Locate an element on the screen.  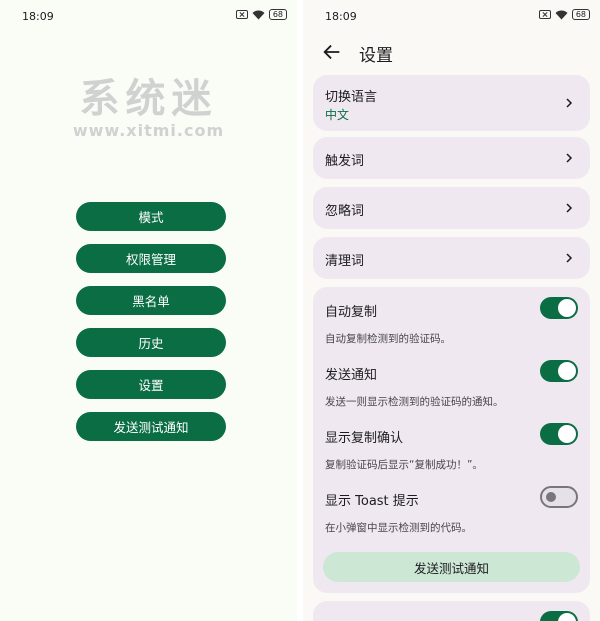
language-label: 切换语言 is located at coordinates (351, 97).